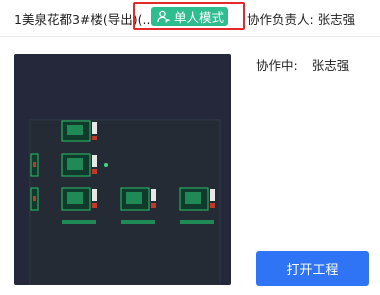 The image size is (380, 295). I want to click on single-mode-badge: 单人模式, so click(189, 16).